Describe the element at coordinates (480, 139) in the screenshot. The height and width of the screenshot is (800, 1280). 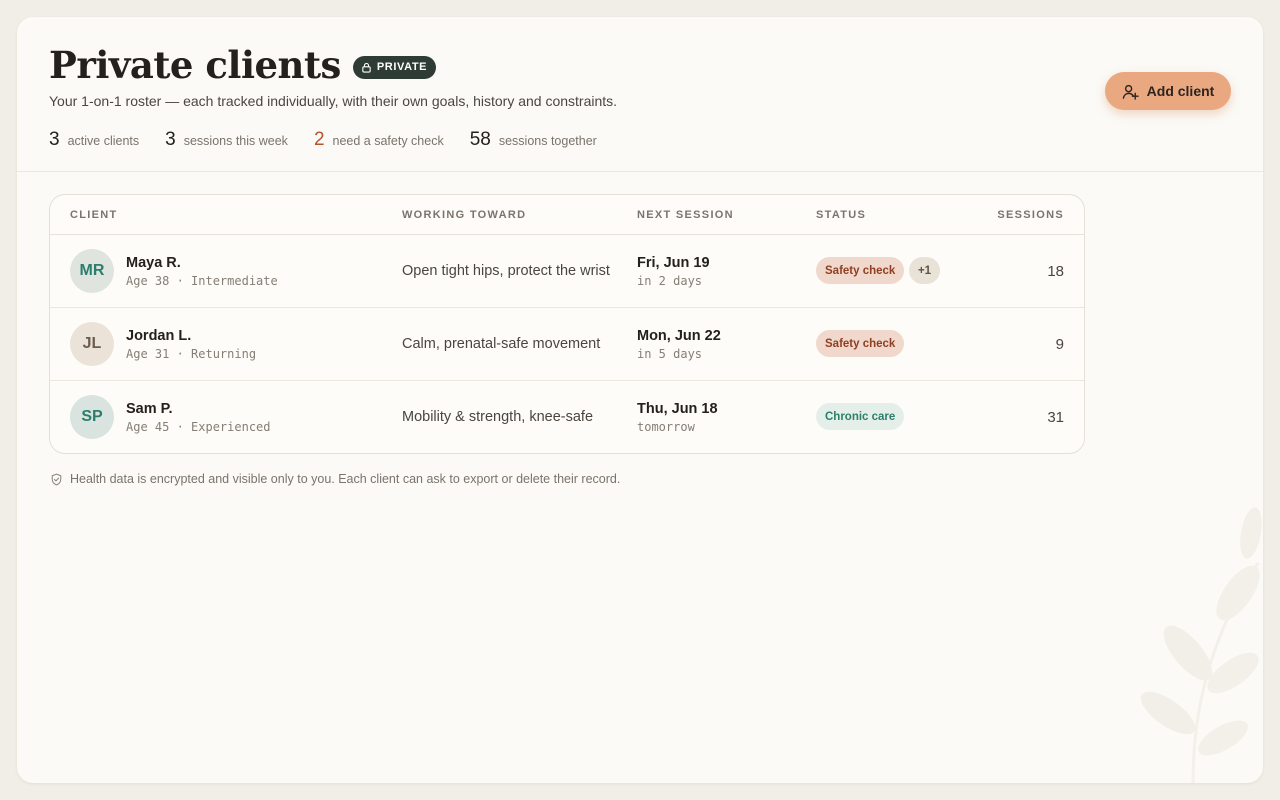
I see `stat-value: 58` at that location.